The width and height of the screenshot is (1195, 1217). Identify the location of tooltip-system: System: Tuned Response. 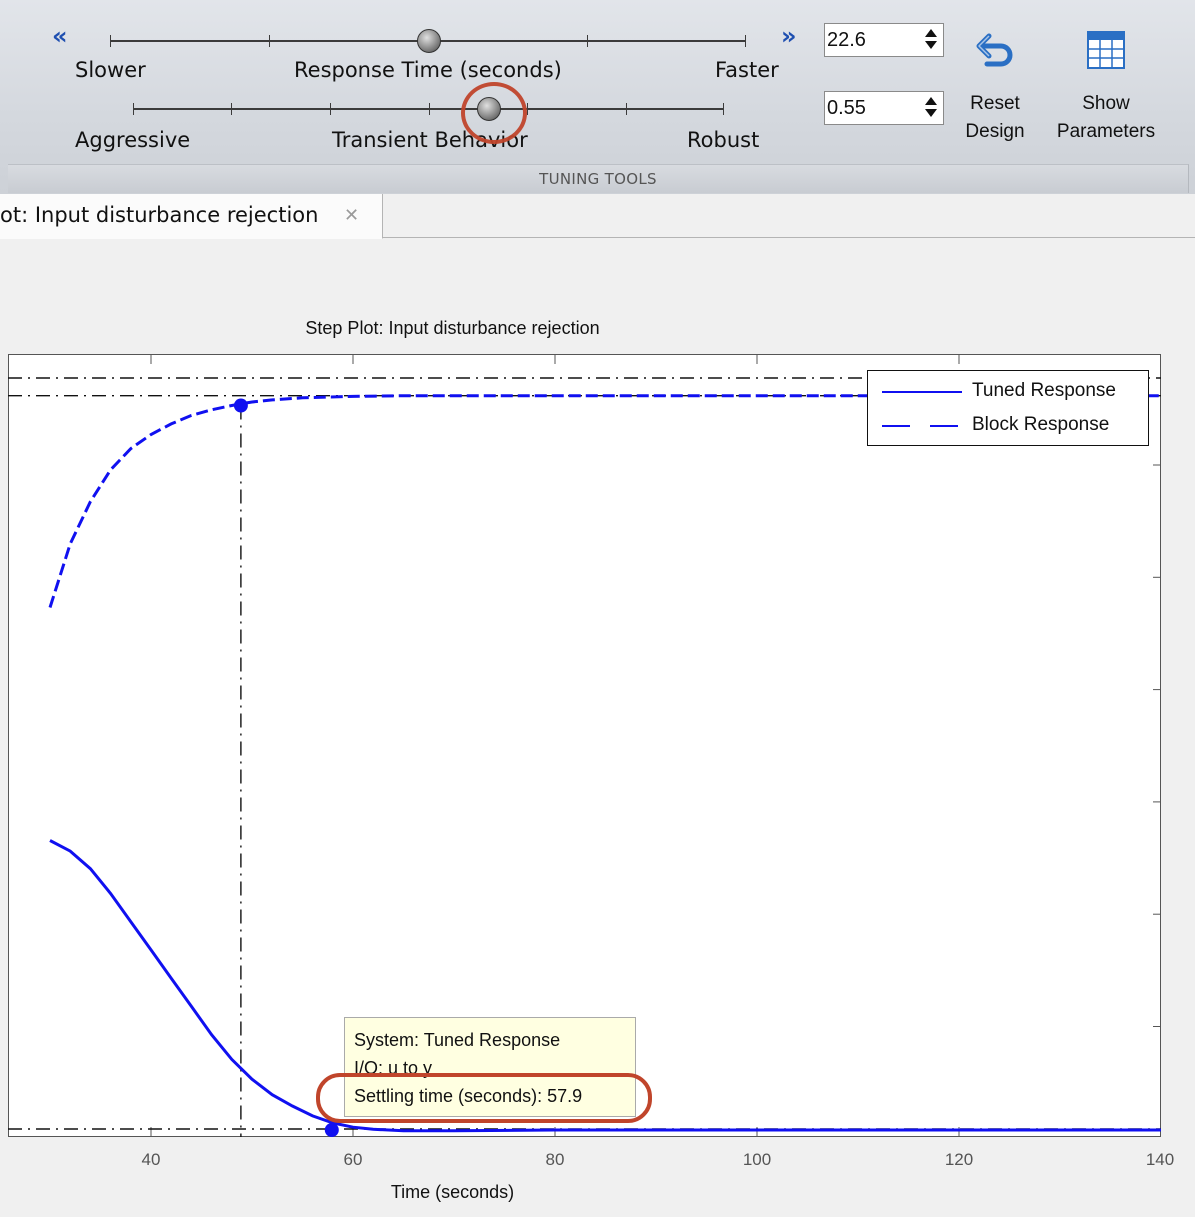
(457, 1040).